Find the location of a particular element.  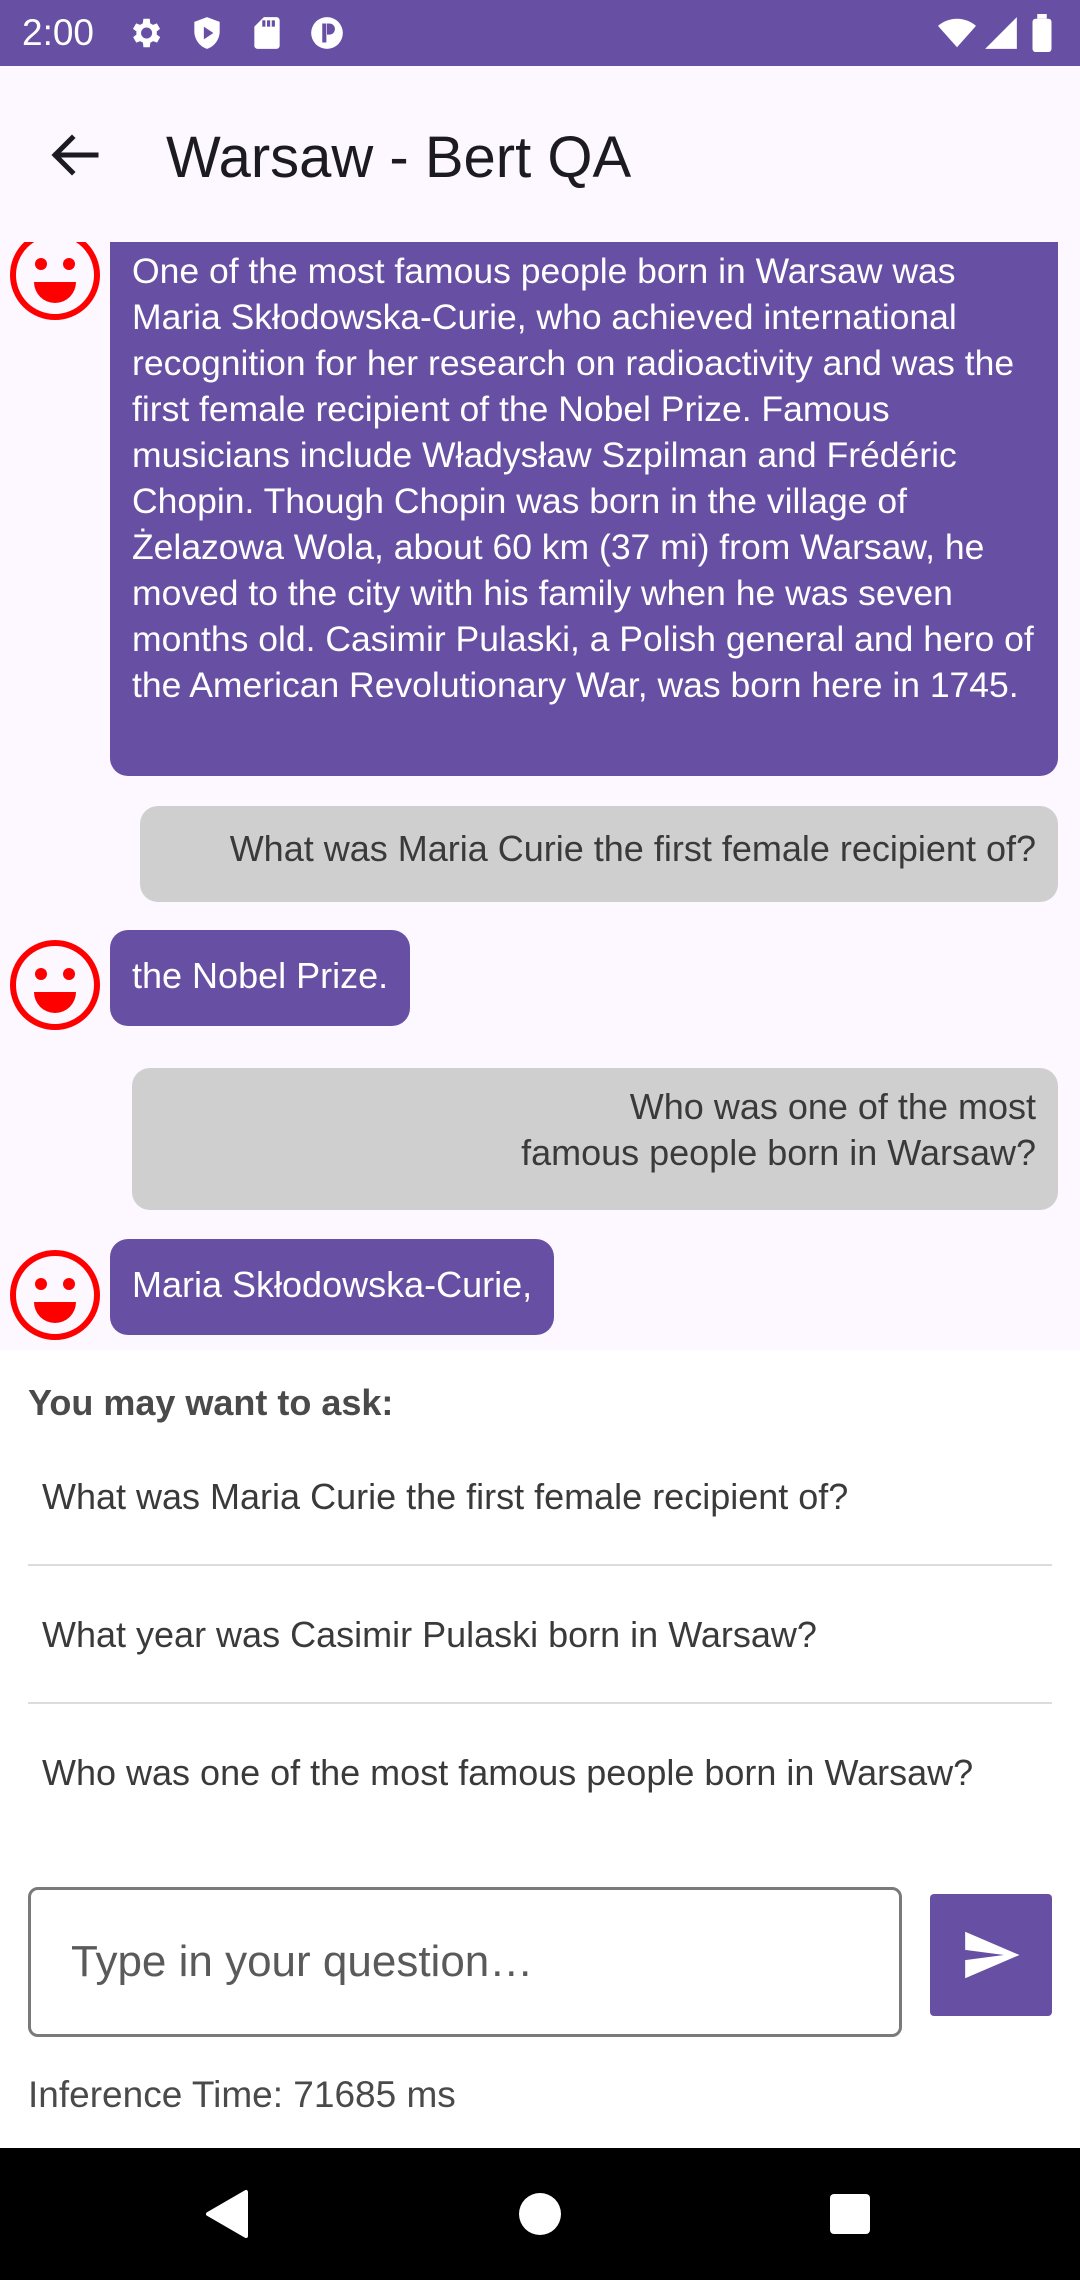

status-time: 2:00 is located at coordinates (58, 32).